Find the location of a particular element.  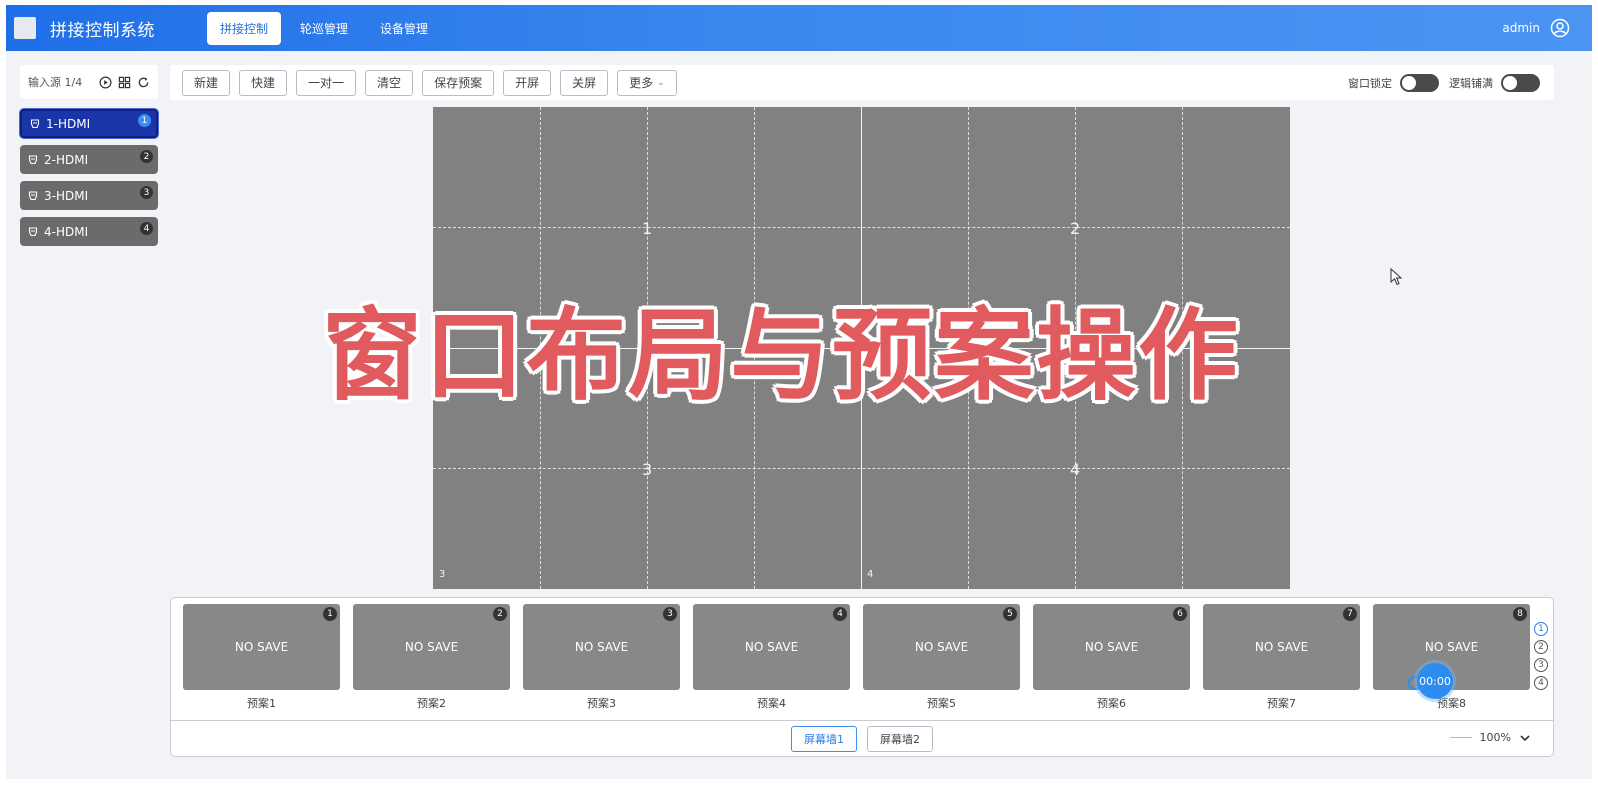

more-dropdown: 更多 ⌄ is located at coordinates (647, 82).